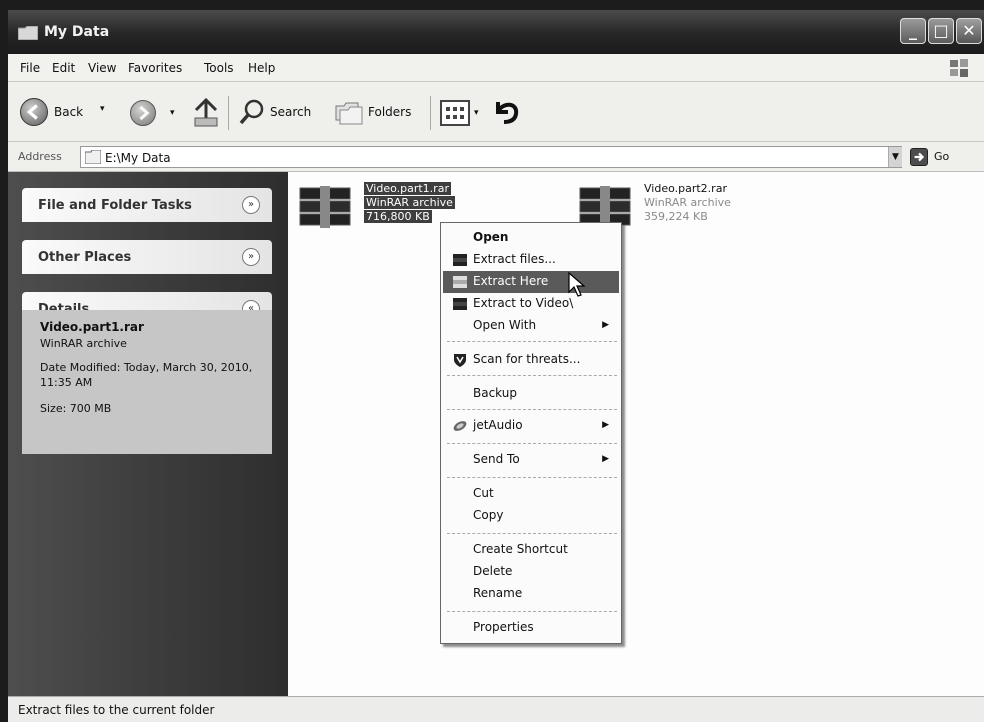 The height and width of the screenshot is (722, 984). I want to click on menu-item-extract-here: Extract Here, so click(531, 282).